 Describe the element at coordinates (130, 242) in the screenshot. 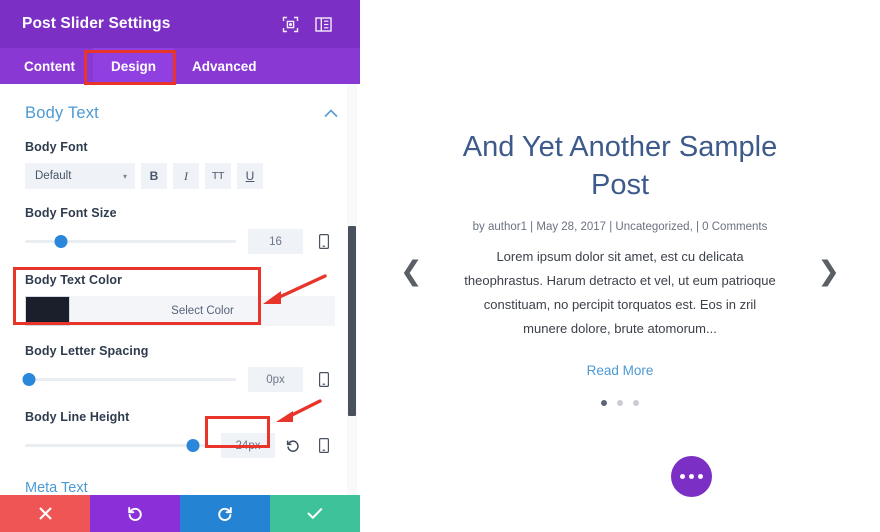

I see `body-font-size-slider` at that location.